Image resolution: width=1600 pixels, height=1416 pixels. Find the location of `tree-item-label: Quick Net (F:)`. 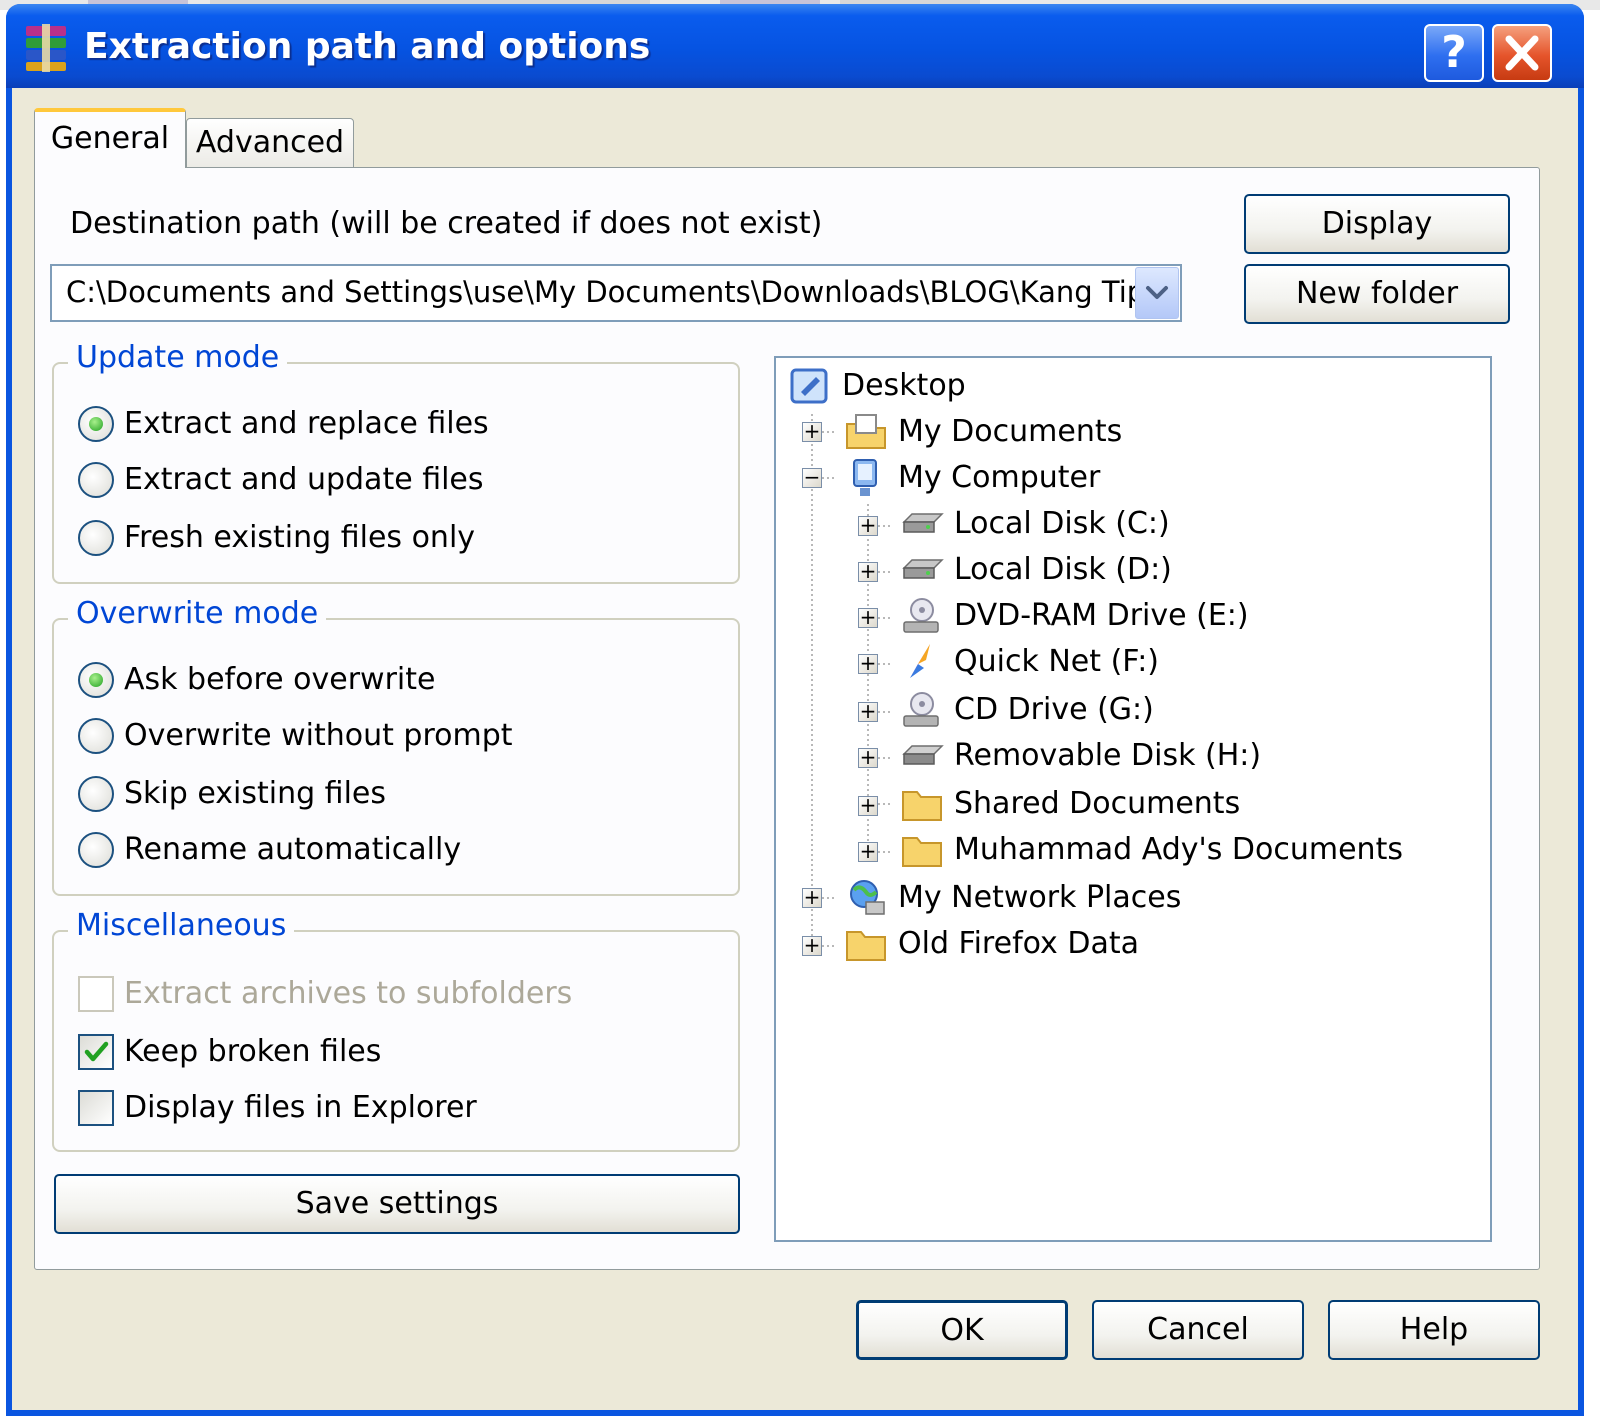

tree-item-label: Quick Net (F:) is located at coordinates (1056, 662).